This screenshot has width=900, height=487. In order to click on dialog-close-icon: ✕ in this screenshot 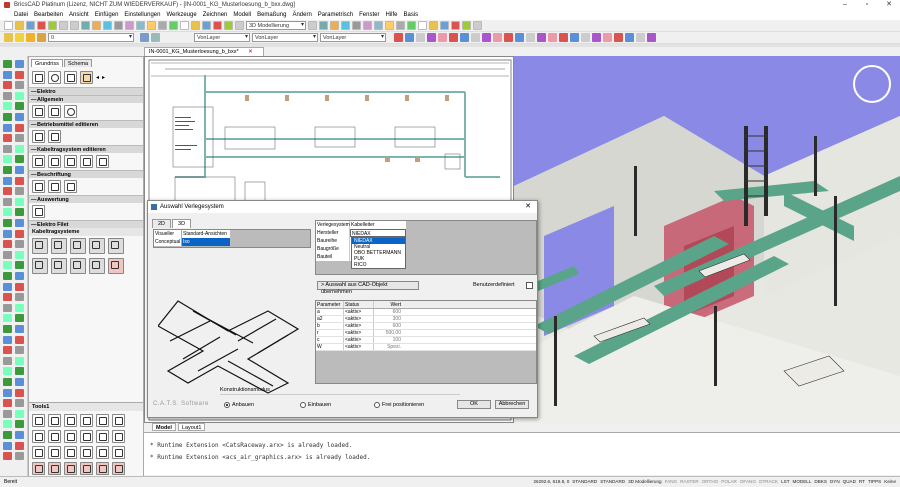, I will do `click(528, 207)`.